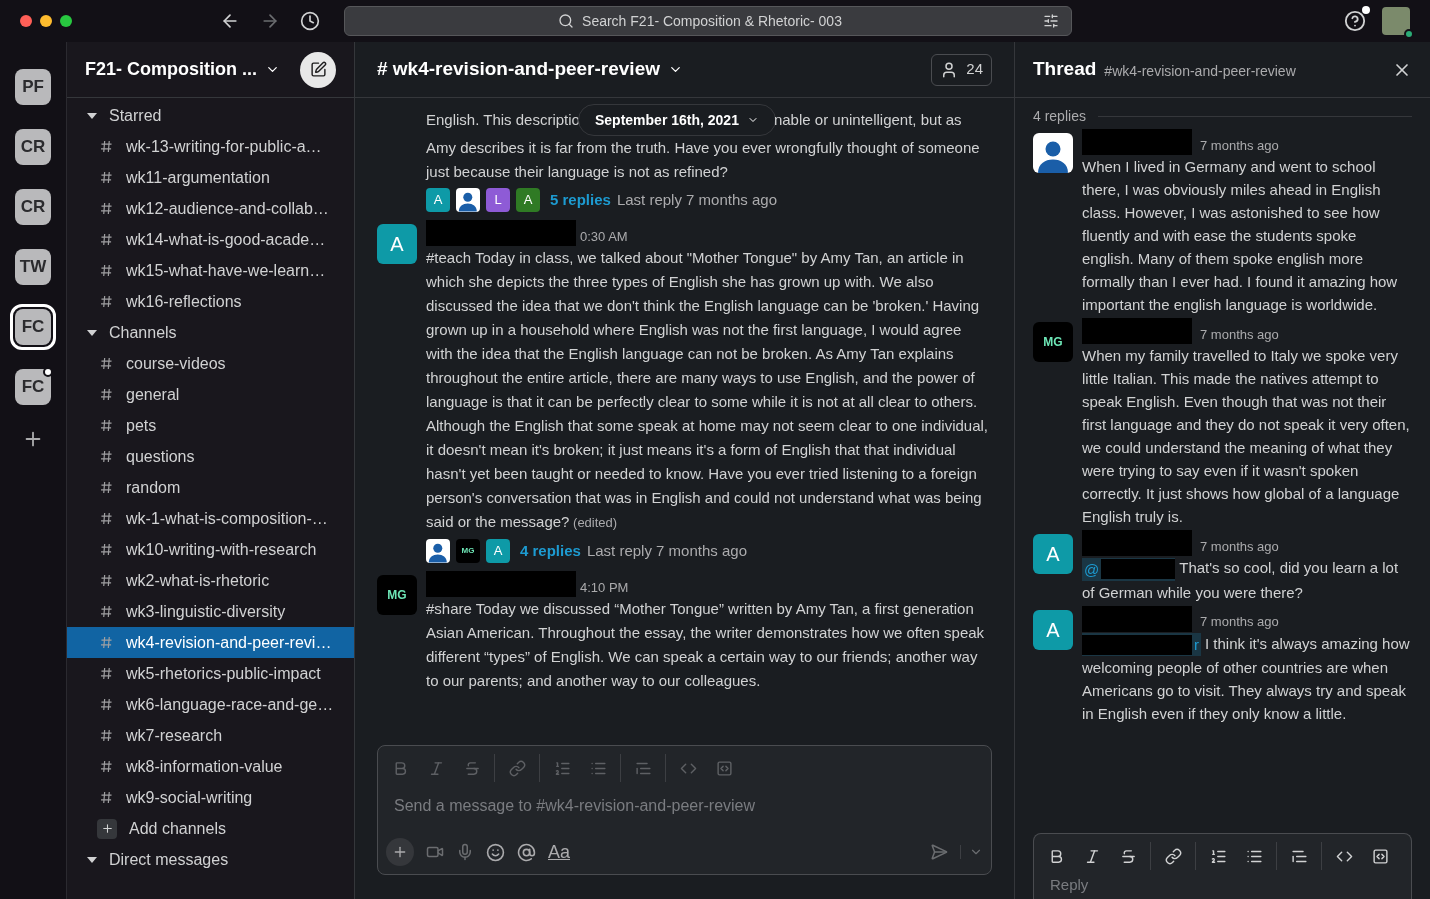 This screenshot has height=899, width=1430. Describe the element at coordinates (530, 69) in the screenshot. I see `channel-title: # wk4-revision-and-peer-review` at that location.